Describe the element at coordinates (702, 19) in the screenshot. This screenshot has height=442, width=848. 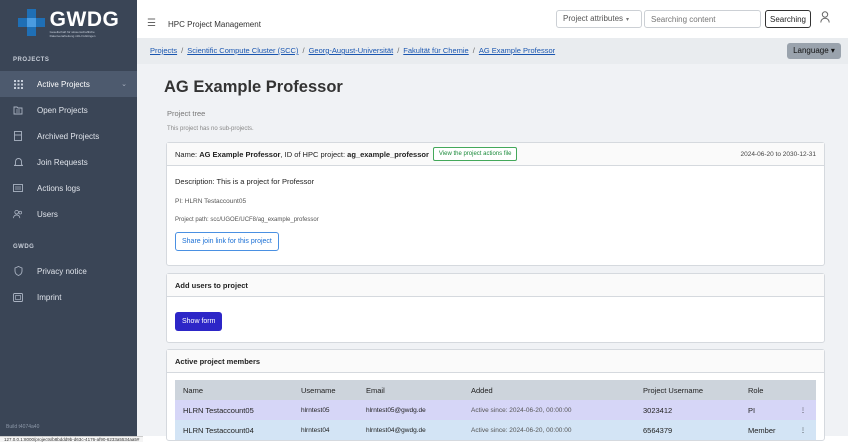
I see `search-input` at that location.